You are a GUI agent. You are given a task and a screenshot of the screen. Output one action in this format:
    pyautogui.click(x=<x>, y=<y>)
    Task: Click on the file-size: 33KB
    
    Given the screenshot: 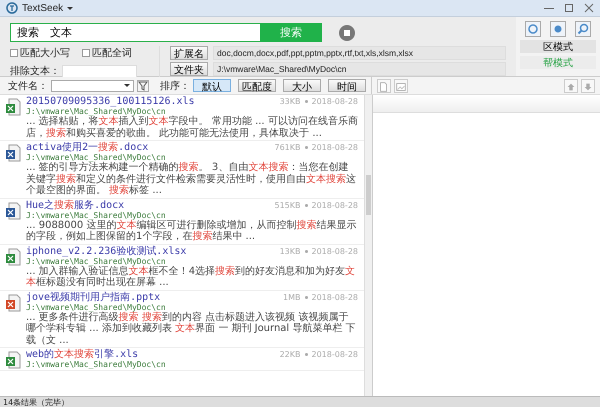 What is the action you would take?
    pyautogui.click(x=290, y=101)
    